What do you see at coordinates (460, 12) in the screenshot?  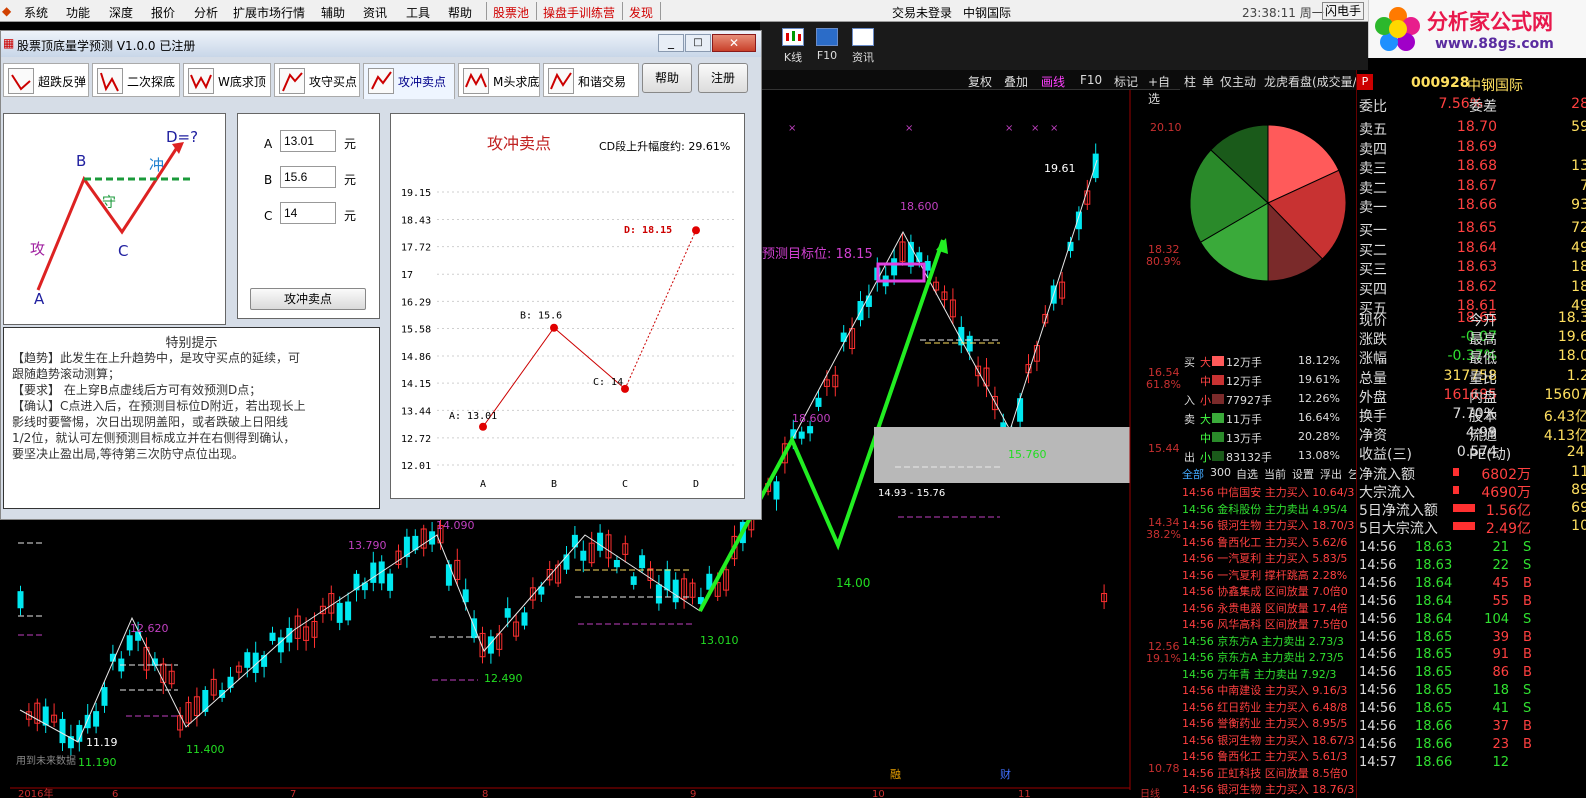 I see `menu-help: 帮助` at bounding box center [460, 12].